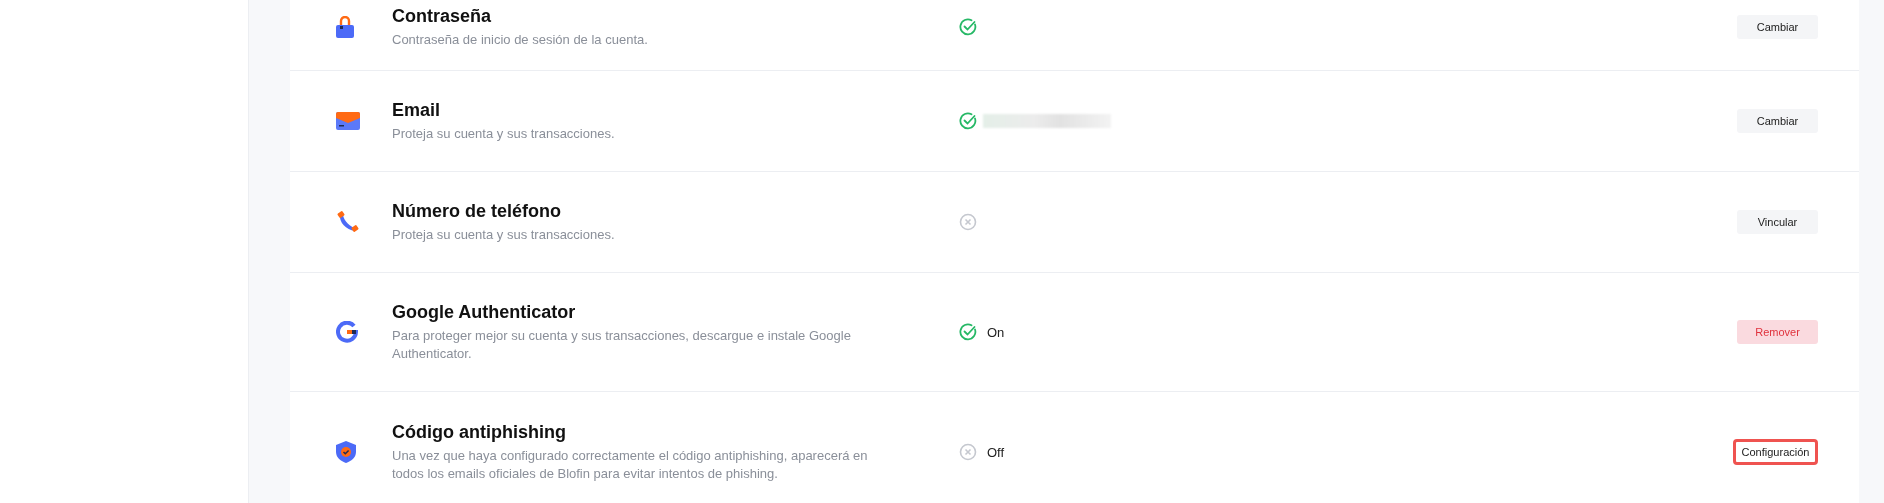 The image size is (1884, 503). What do you see at coordinates (477, 211) in the screenshot?
I see `item-title: Número de teléfono` at bounding box center [477, 211].